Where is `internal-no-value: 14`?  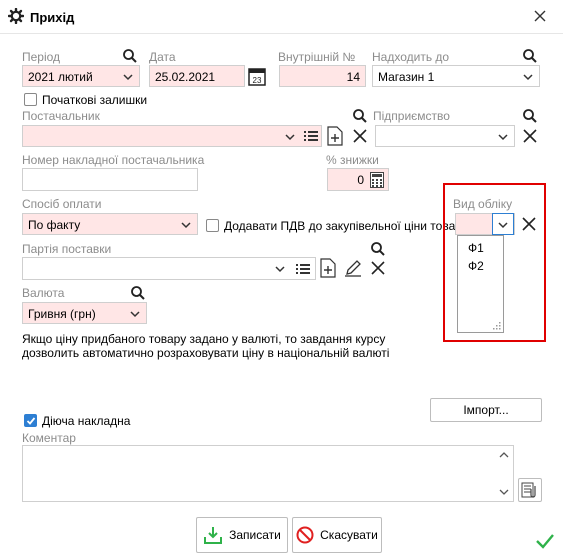 internal-no-value: 14 is located at coordinates (353, 77).